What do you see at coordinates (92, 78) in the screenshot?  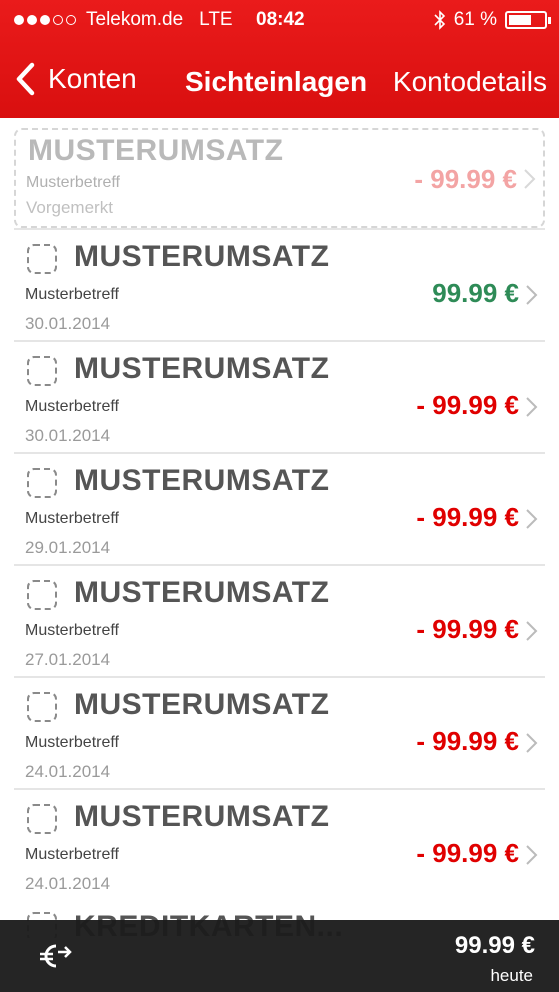 I see `back-button-label: Konten` at bounding box center [92, 78].